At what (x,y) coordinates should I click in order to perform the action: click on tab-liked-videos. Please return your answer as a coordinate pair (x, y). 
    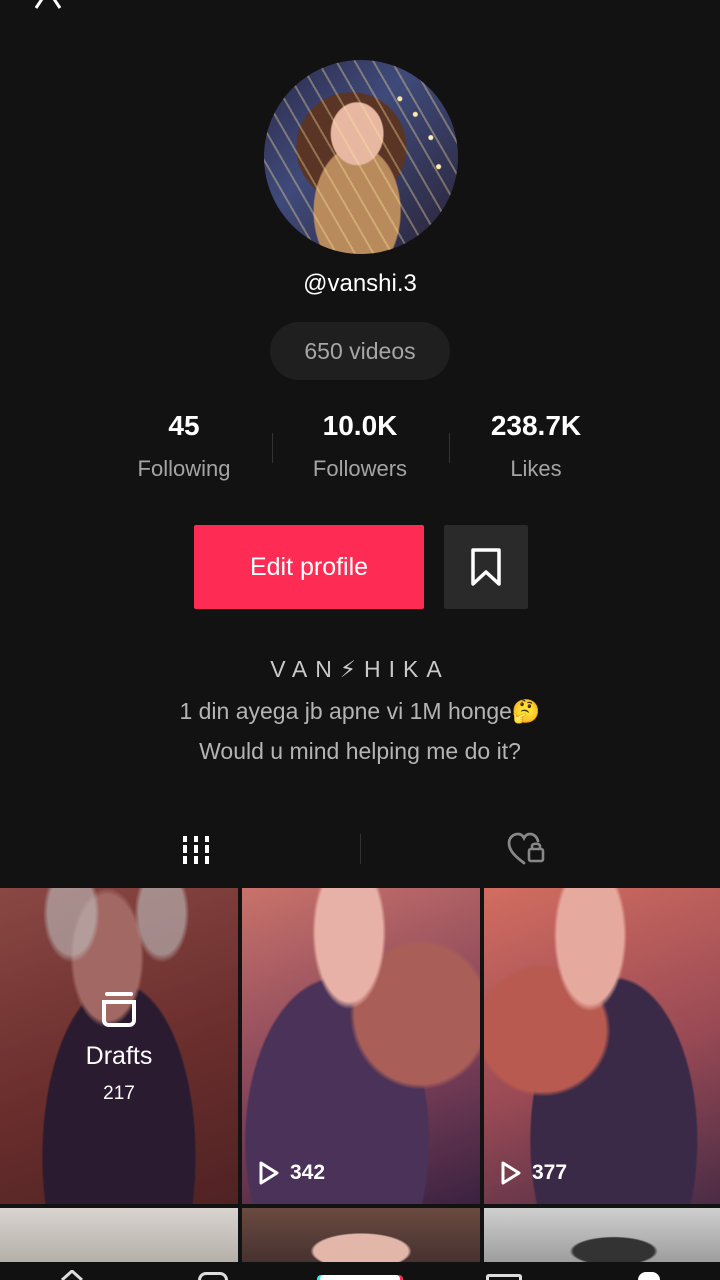
    Looking at the image, I should click on (526, 849).